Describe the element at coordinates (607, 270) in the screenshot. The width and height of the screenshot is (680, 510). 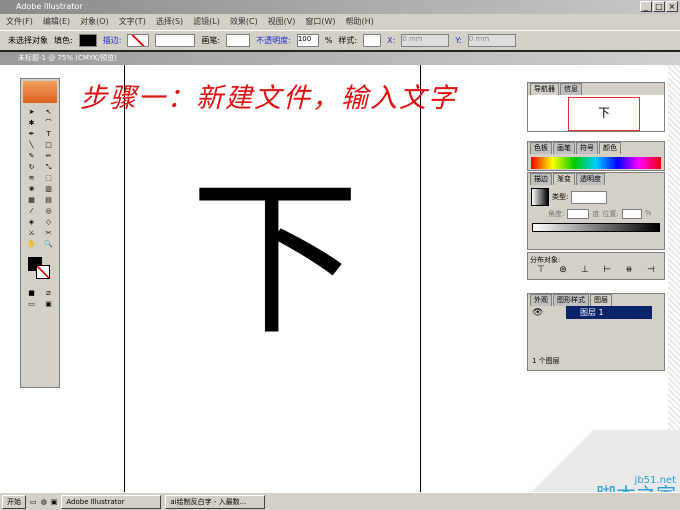
I see `distribute-left-icon: ⊢` at that location.